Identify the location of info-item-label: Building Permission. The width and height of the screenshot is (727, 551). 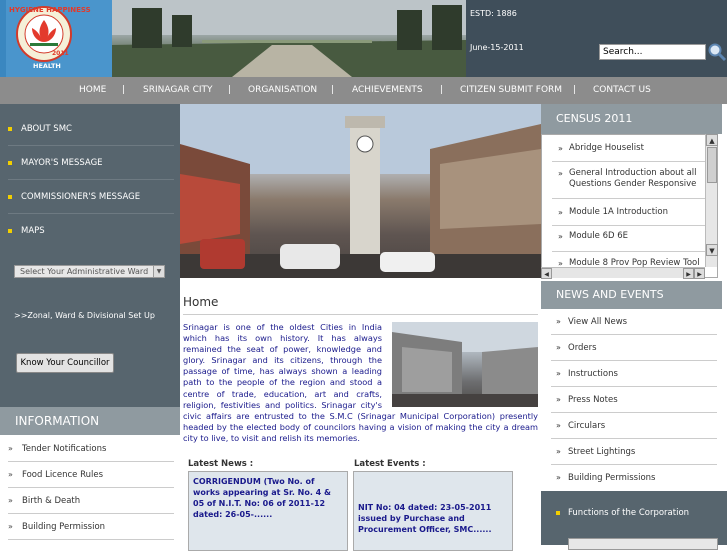
(64, 527).